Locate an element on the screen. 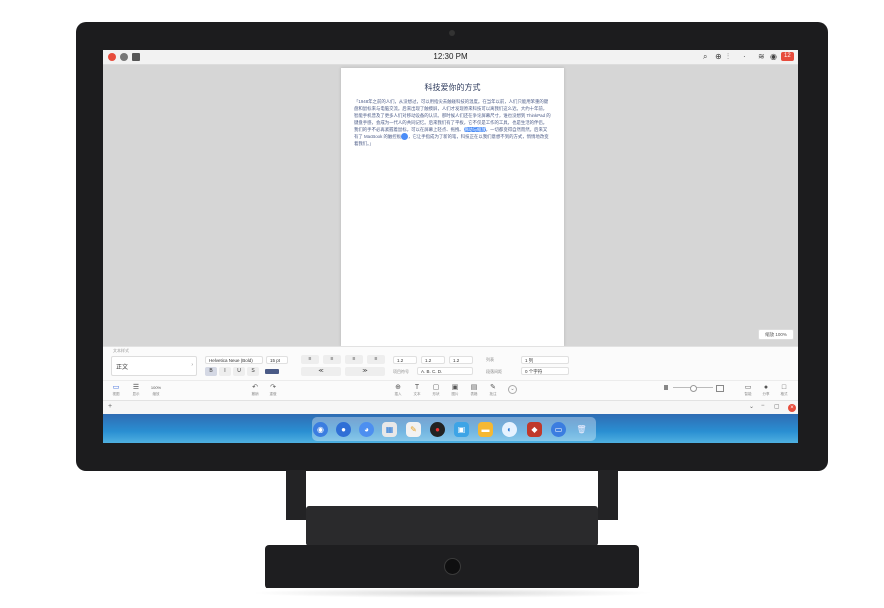 Image resolution: width=884 pixels, height=608 pixels. numbering-select: A. B. C. D. is located at coordinates (445, 371).